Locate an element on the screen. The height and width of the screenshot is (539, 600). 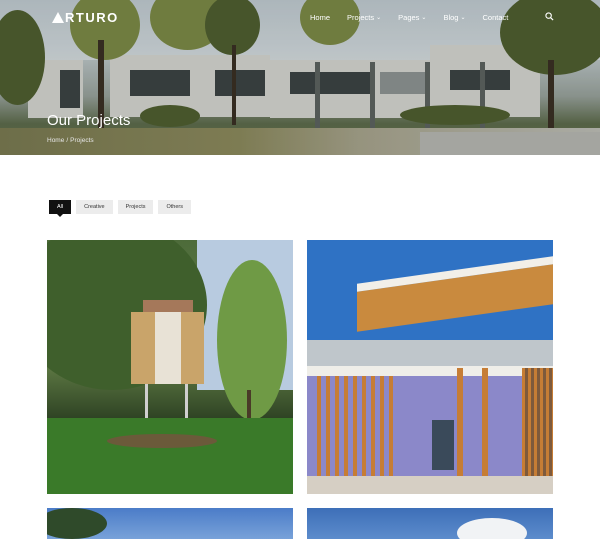
nav-label: Contact is located at coordinates (495, 17).